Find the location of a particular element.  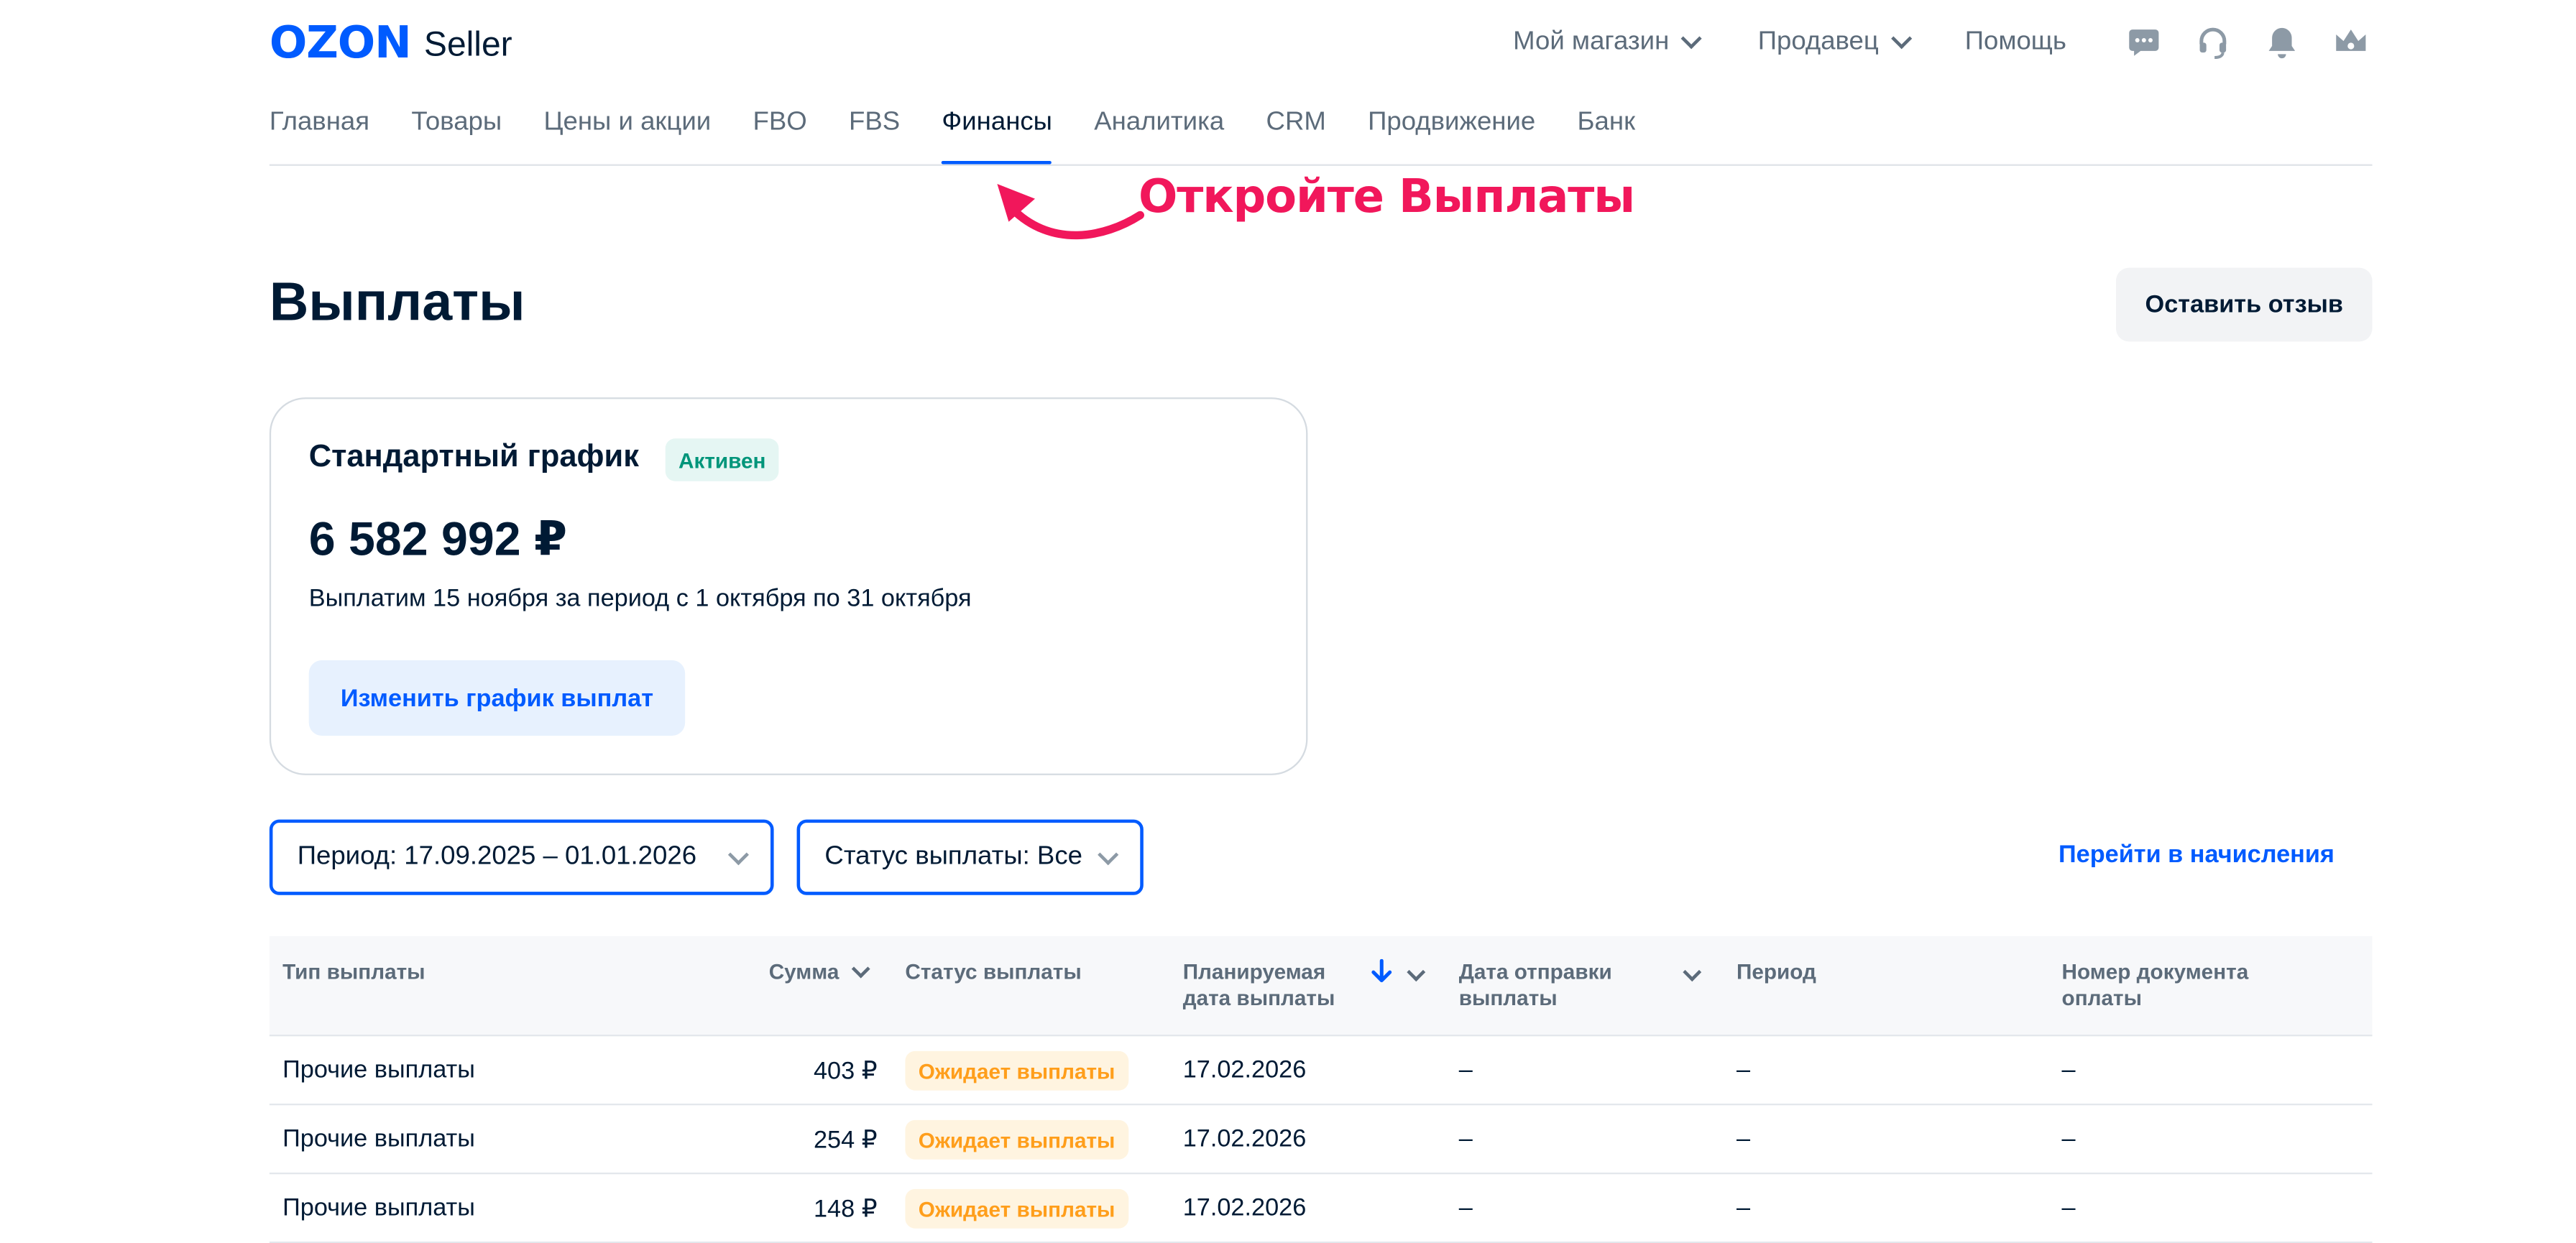

col-planned-date: Планируемая дата выплаты is located at coordinates (1259, 985).